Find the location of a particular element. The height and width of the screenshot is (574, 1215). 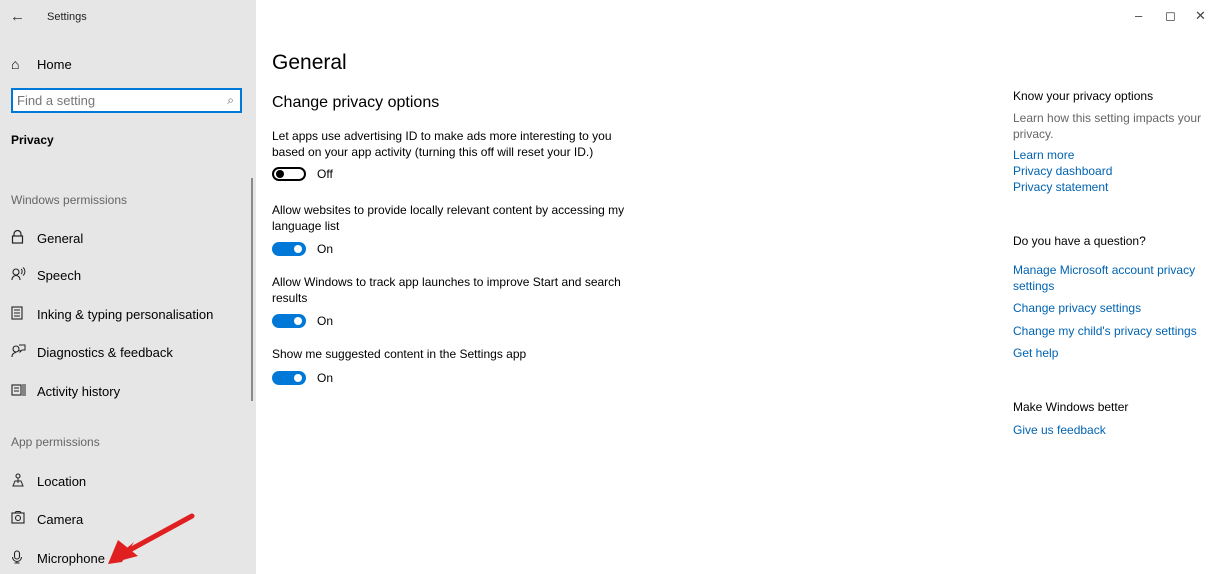

sidebar-item-activity-history: Activity history is located at coordinates (65, 391).